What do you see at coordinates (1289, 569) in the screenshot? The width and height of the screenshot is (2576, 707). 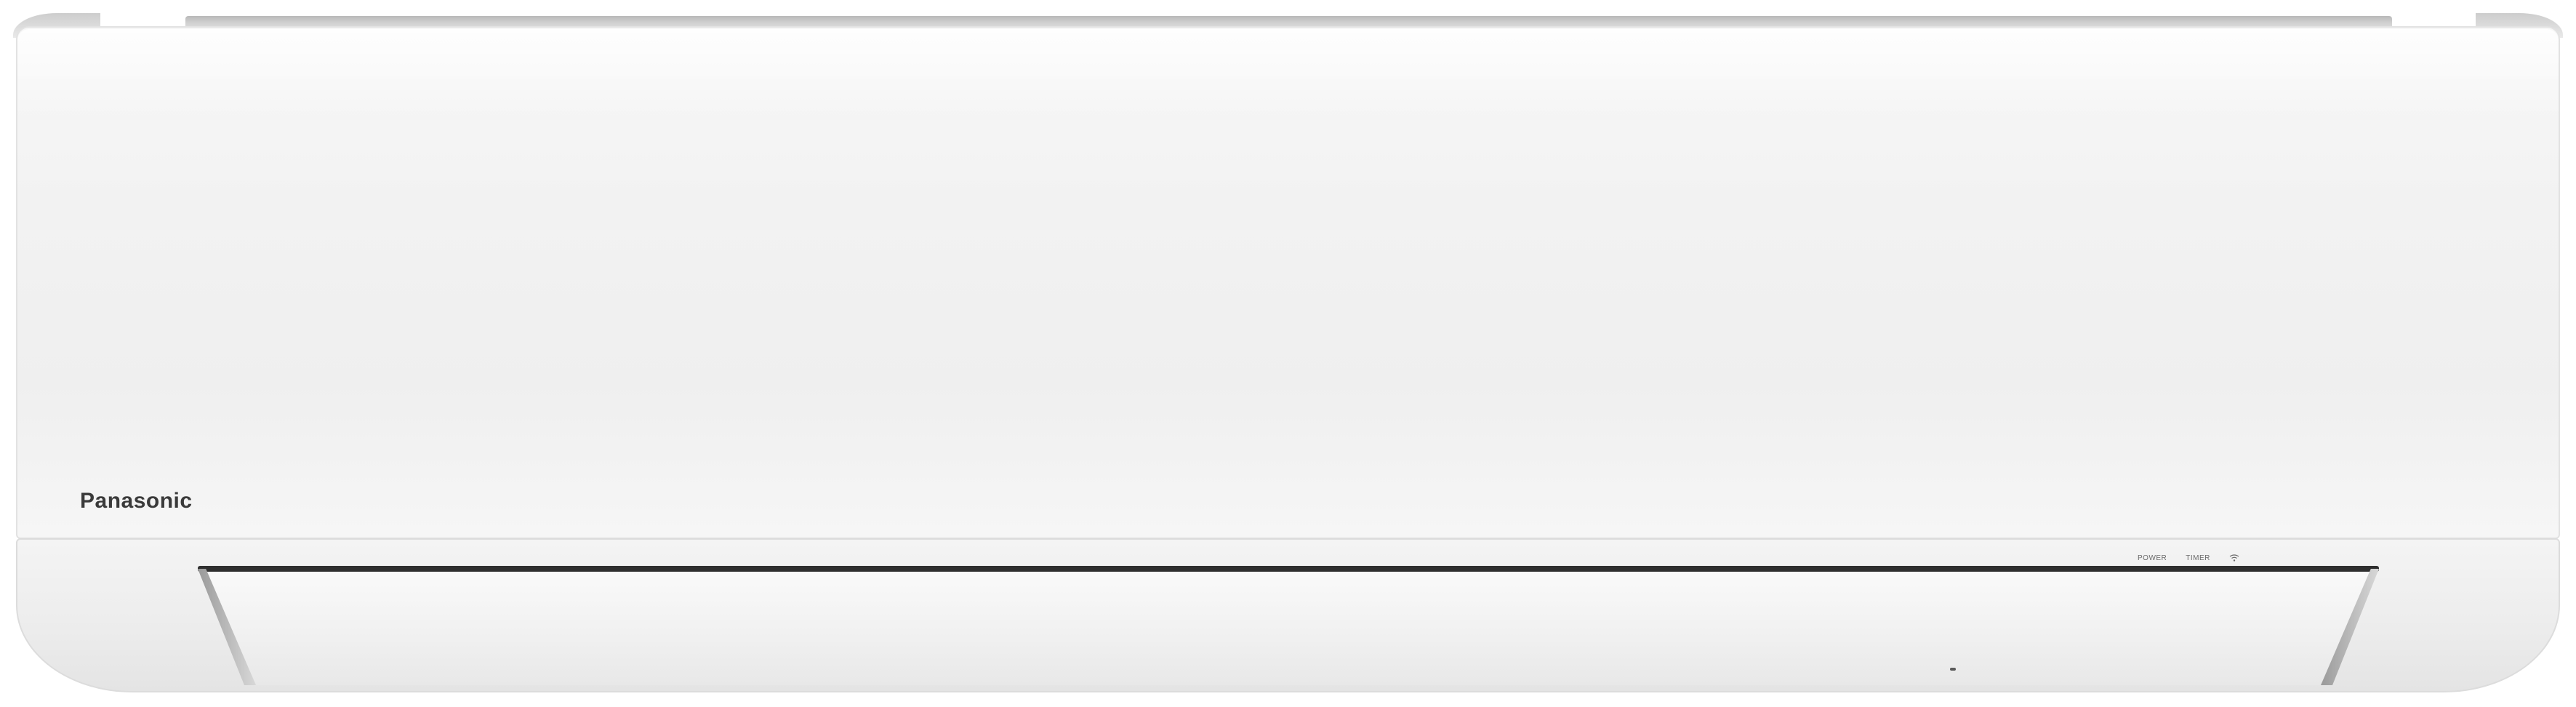 I see `louver-edge` at bounding box center [1289, 569].